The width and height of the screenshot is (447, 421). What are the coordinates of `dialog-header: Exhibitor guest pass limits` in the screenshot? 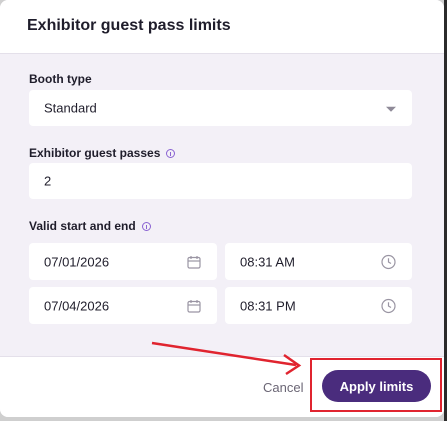 It's located at (222, 27).